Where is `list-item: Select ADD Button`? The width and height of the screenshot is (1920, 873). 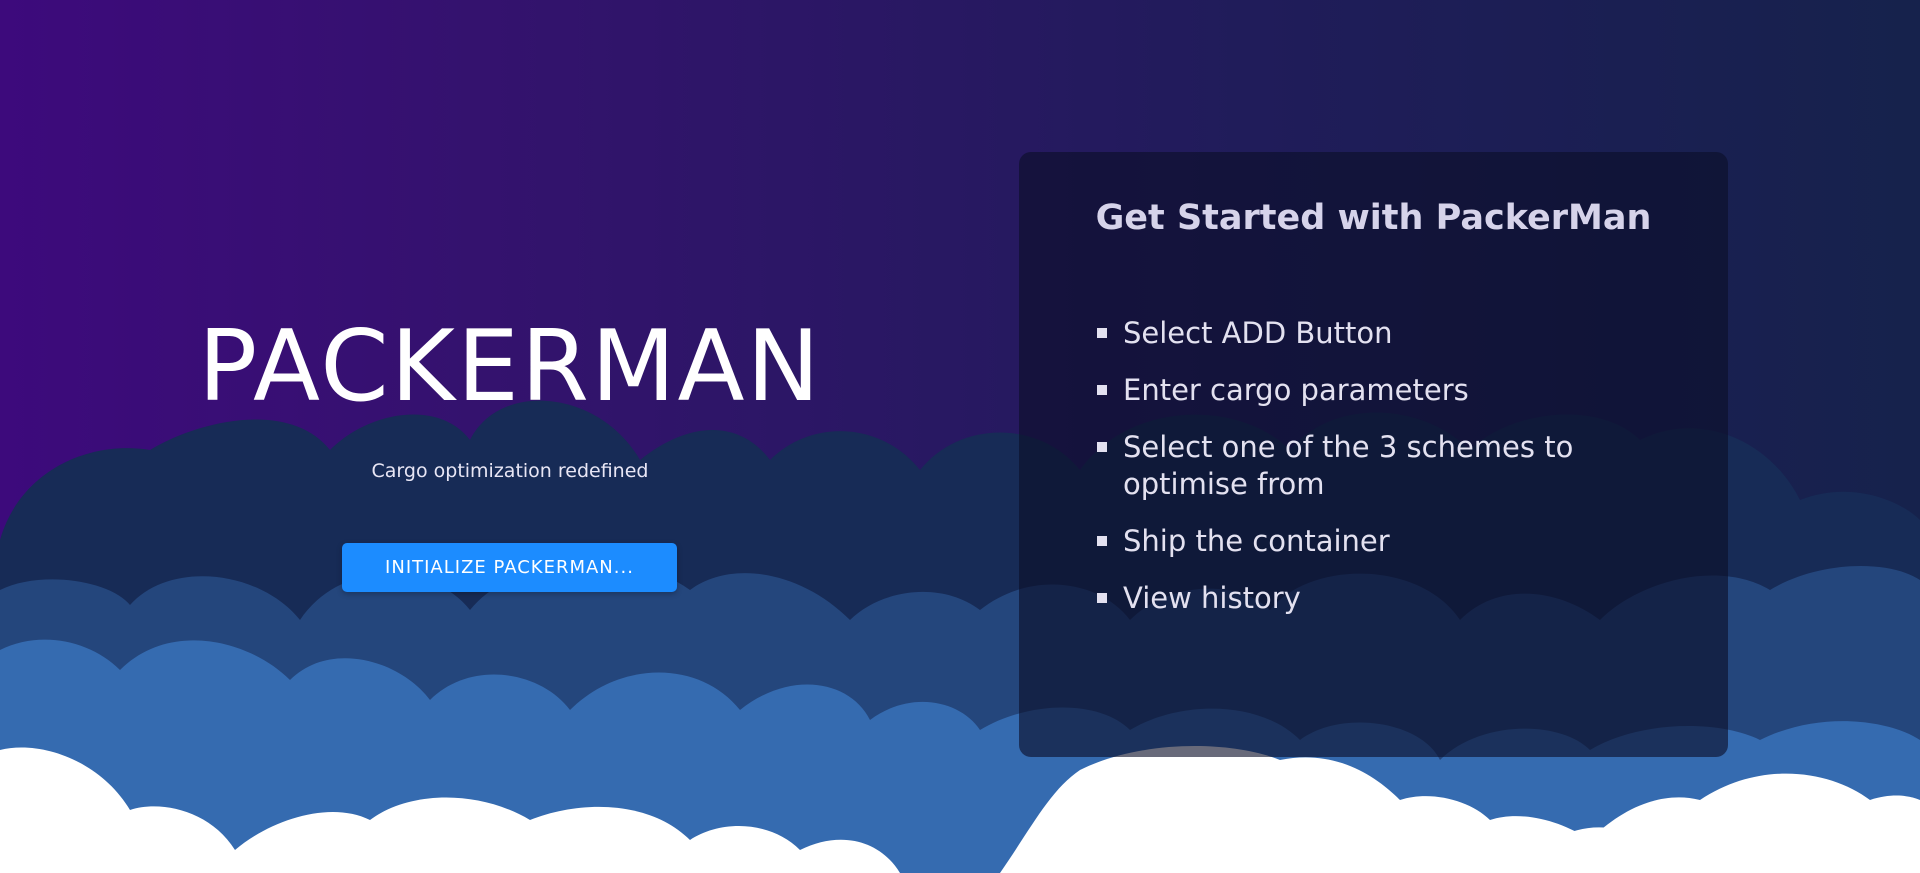 list-item: Select ADD Button is located at coordinates (1379, 333).